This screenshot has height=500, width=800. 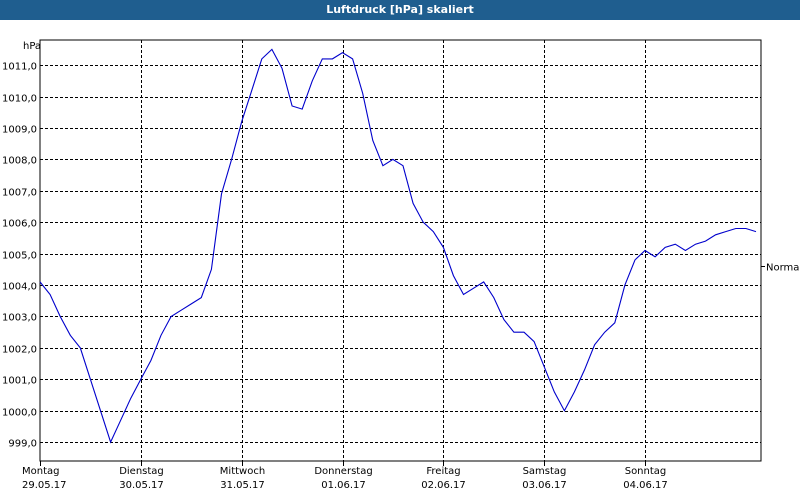 What do you see at coordinates (19, 130) in the screenshot?
I see `y-tick-label: 1009,0` at bounding box center [19, 130].